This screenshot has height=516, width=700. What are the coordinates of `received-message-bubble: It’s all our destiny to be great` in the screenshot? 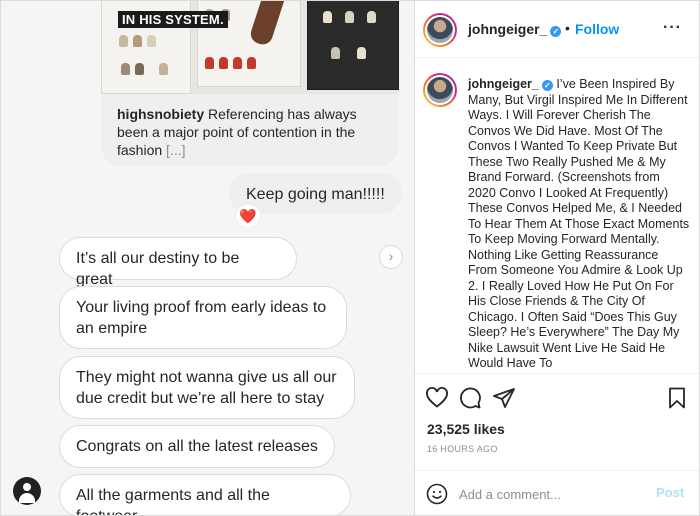 It's located at (178, 262).